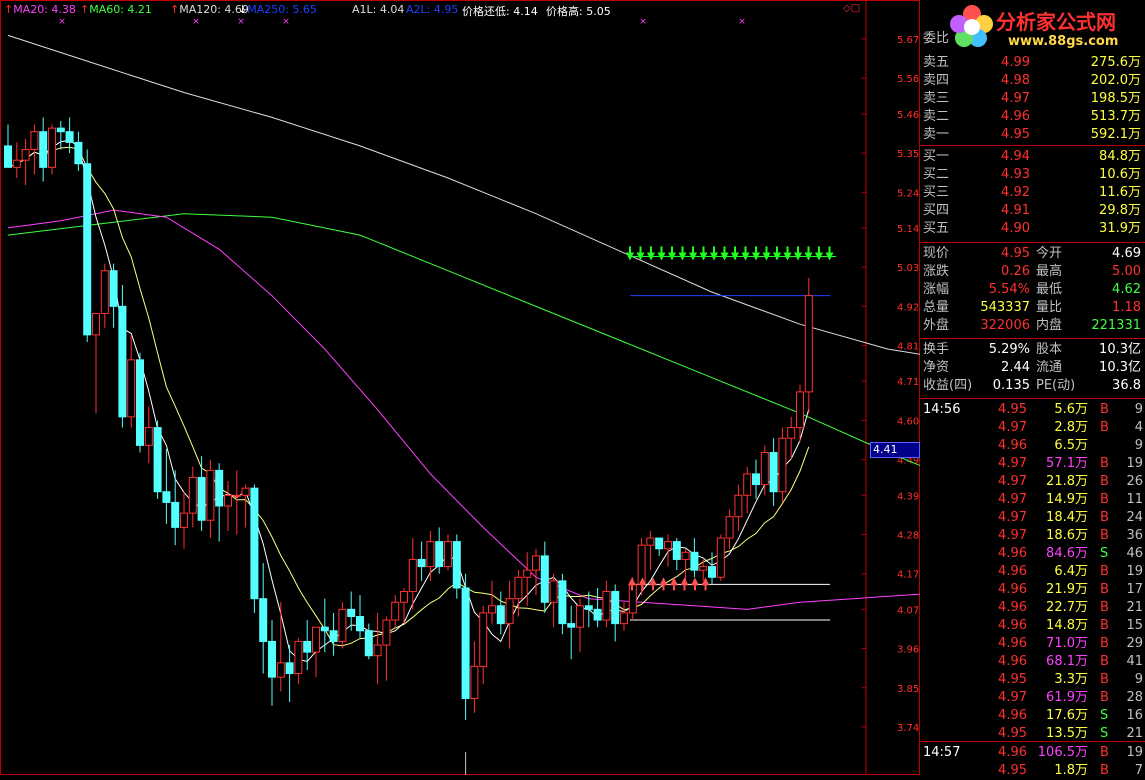  What do you see at coordinates (1049, 307) in the screenshot?
I see `stat-label: 量比` at bounding box center [1049, 307].